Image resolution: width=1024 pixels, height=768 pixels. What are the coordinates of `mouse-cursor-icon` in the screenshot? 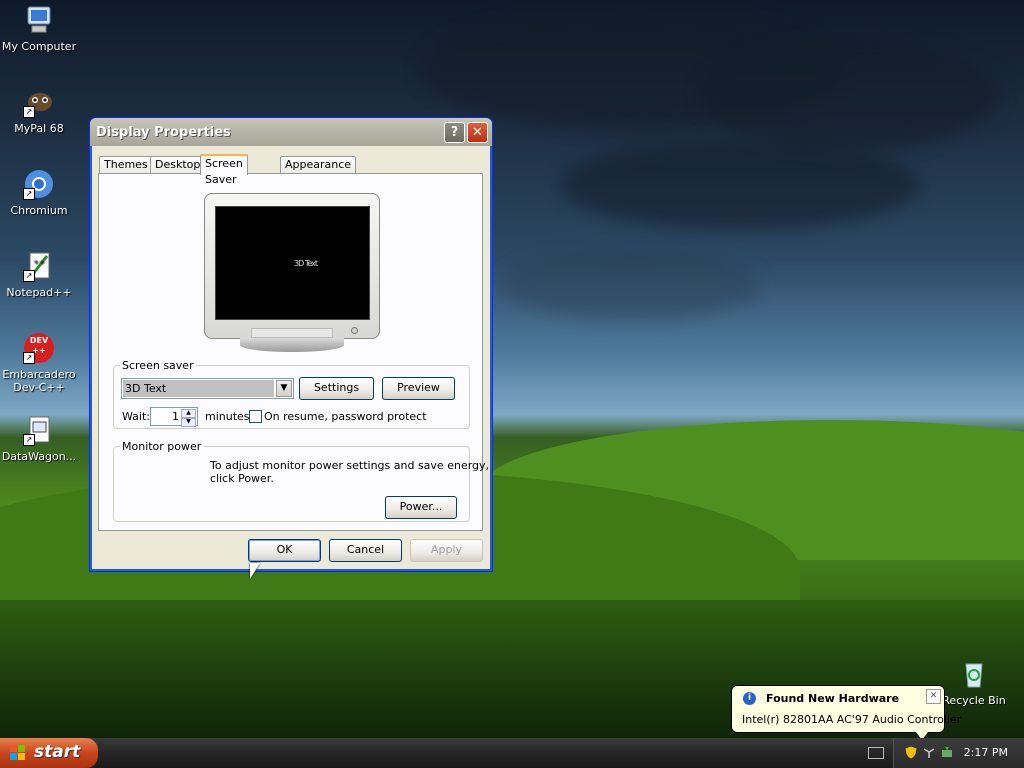 It's located at (255, 571).